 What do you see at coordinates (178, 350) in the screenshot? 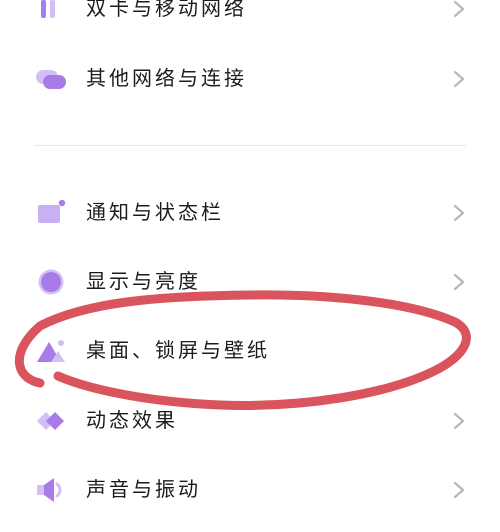
I see `settings-item-label: 桌面、锁屏与壁纸` at bounding box center [178, 350].